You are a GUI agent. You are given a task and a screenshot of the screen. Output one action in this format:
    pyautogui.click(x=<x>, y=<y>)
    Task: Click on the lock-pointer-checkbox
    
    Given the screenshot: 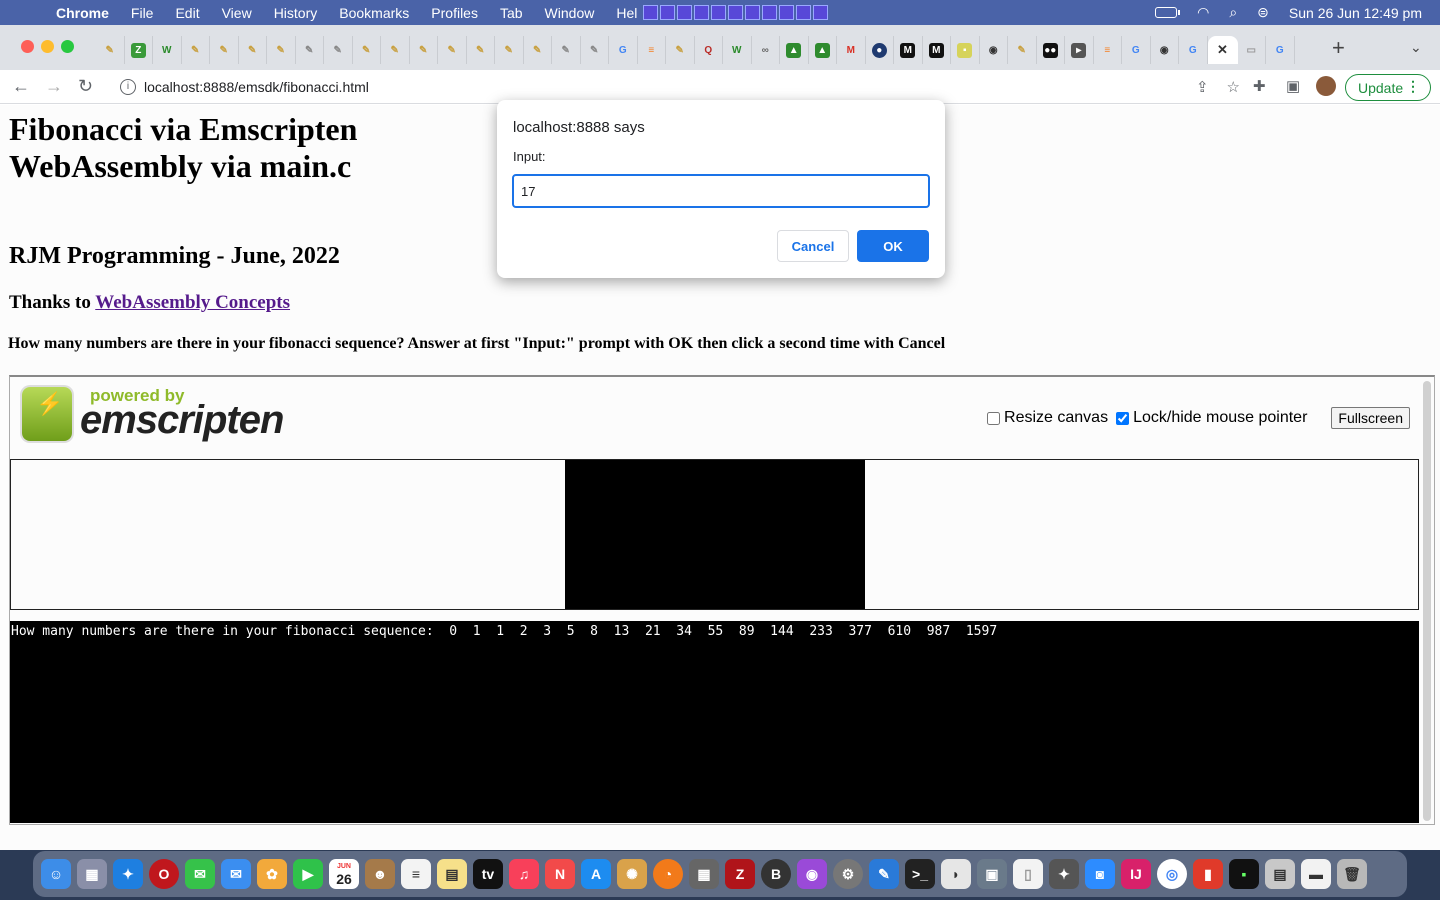 What is the action you would take?
    pyautogui.click(x=1123, y=418)
    